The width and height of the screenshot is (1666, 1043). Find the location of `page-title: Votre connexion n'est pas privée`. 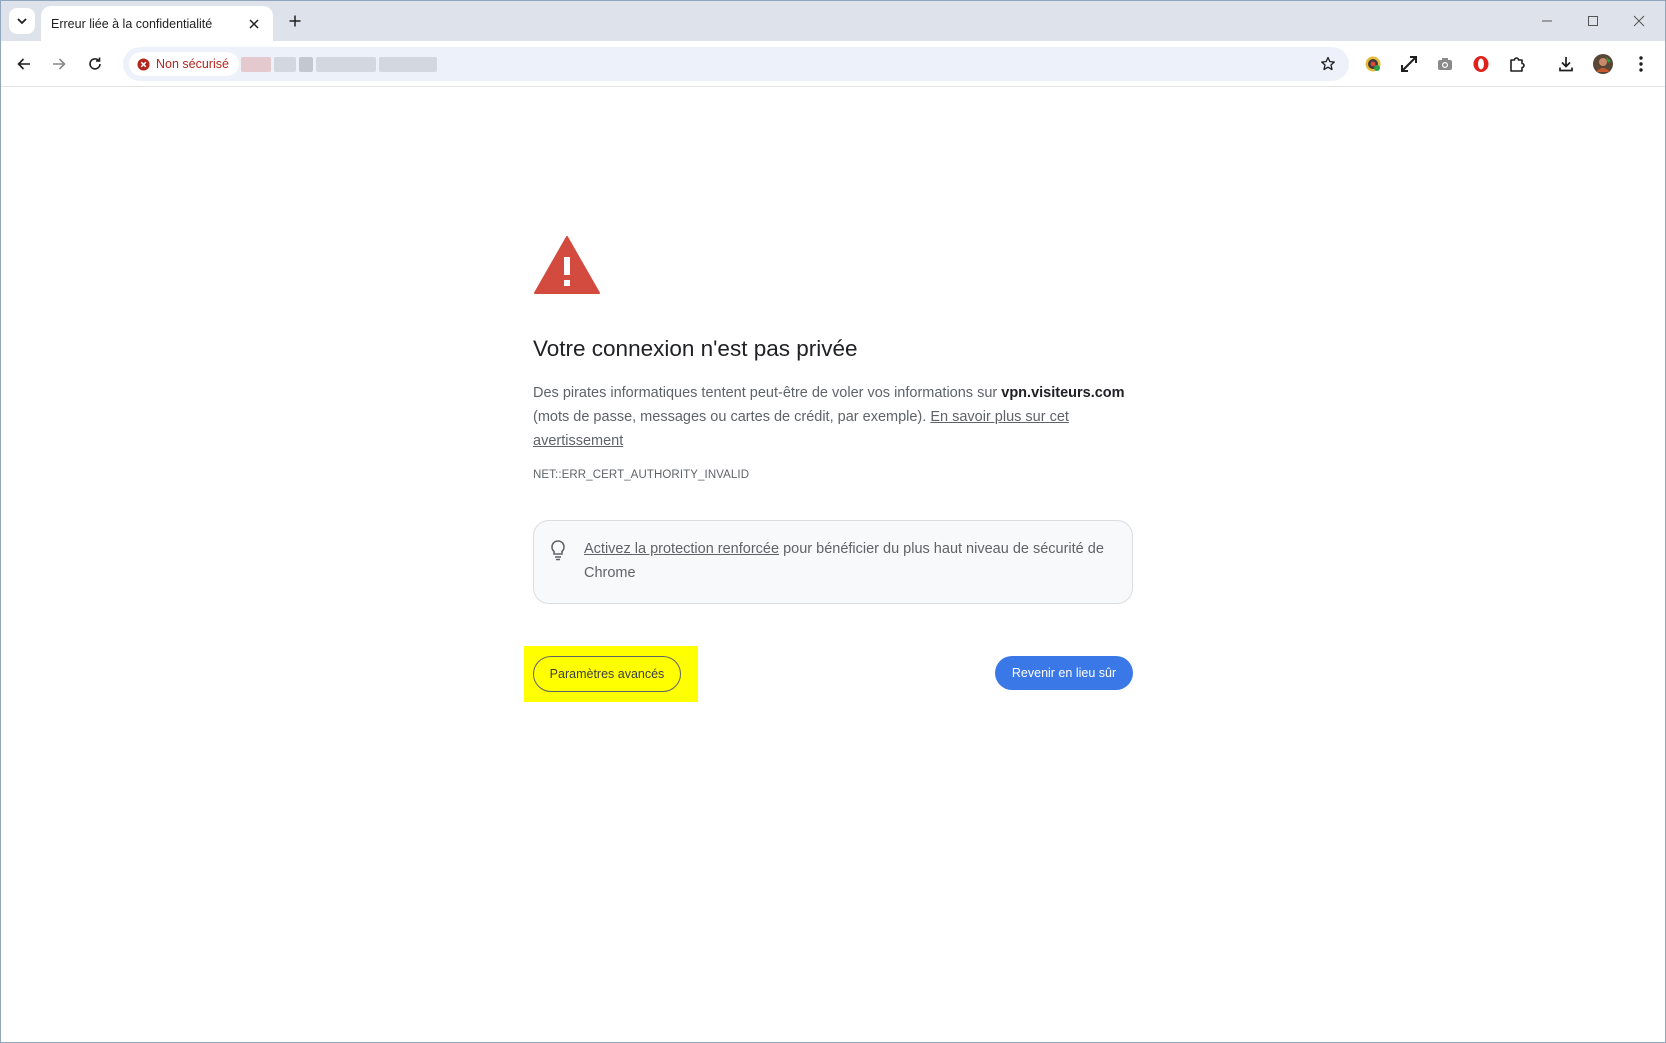

page-title: Votre connexion n'est pas privée is located at coordinates (695, 348).